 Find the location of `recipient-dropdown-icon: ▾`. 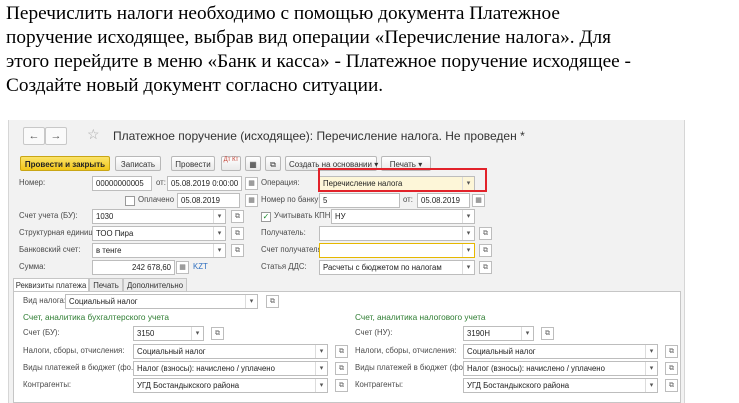

recipient-dropdown-icon: ▾ is located at coordinates (468, 233).